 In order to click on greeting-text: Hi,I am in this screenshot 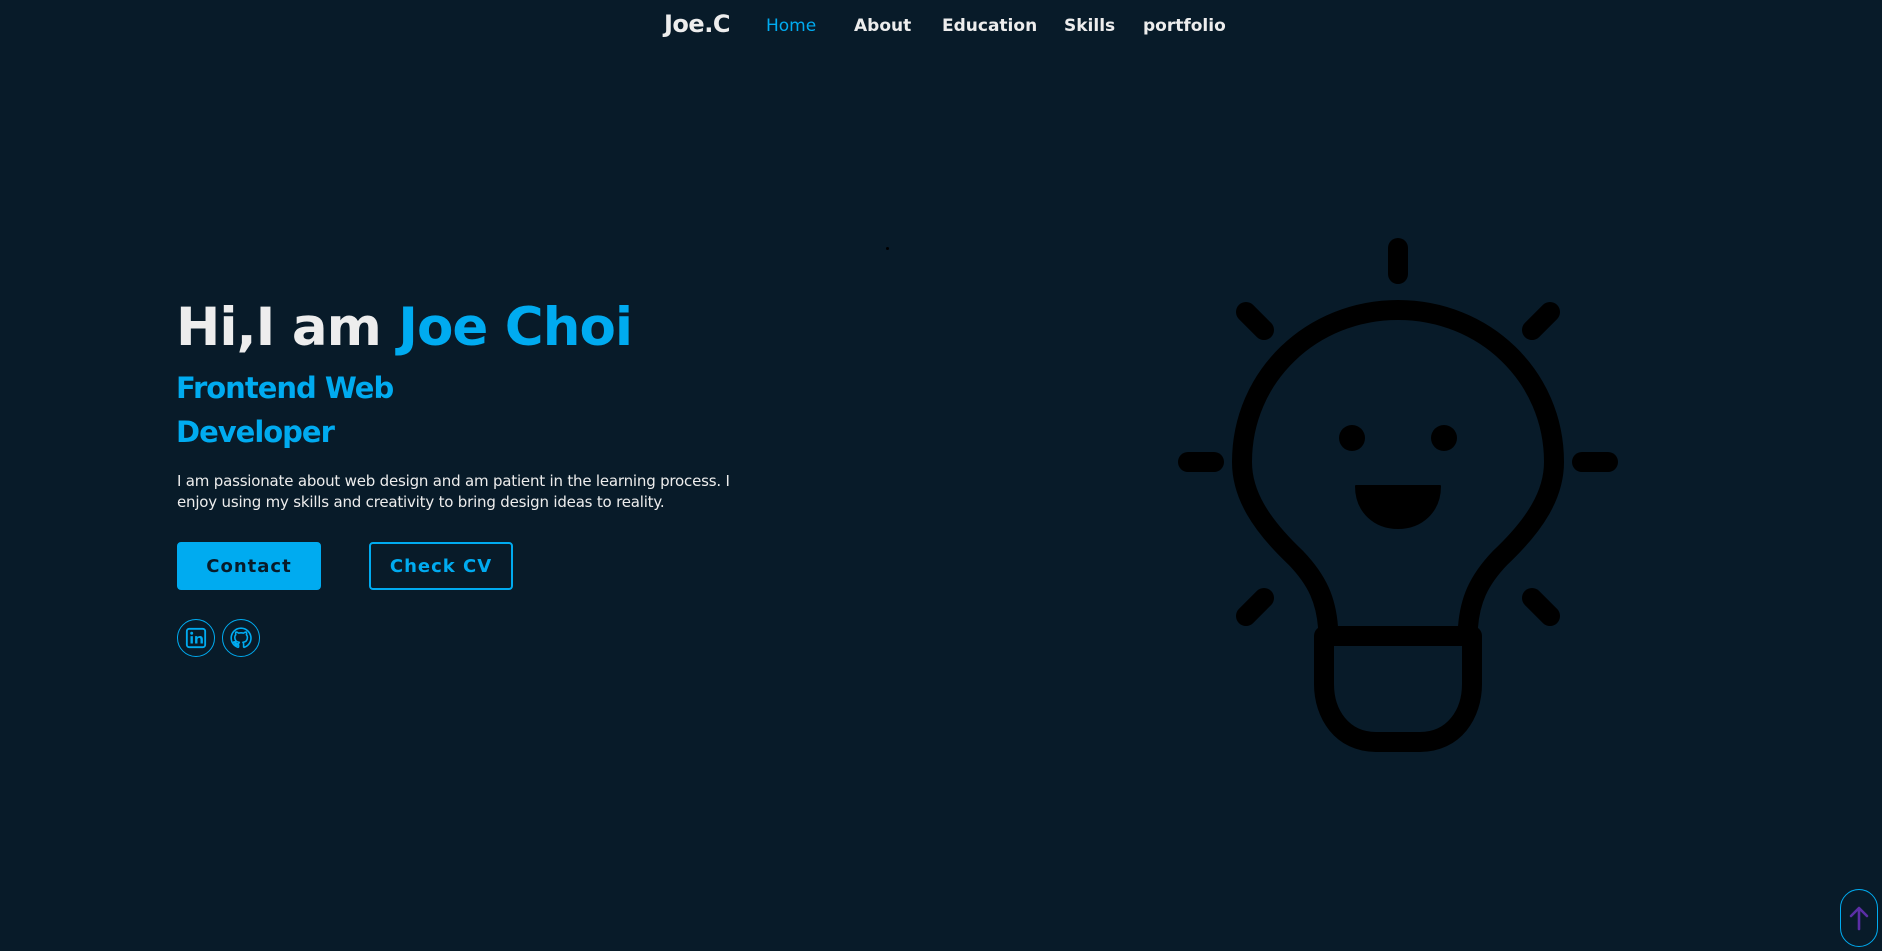, I will do `click(279, 327)`.